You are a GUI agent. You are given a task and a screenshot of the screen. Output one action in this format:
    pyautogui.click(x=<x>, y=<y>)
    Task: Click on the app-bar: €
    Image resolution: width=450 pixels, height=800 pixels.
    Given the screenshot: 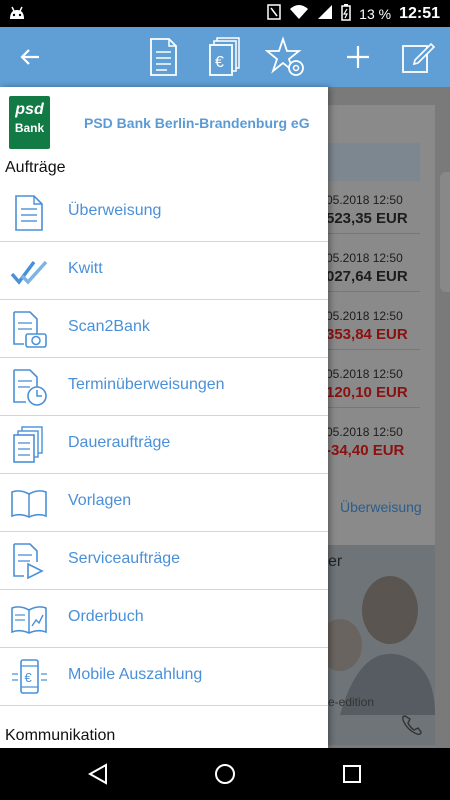 What is the action you would take?
    pyautogui.click(x=225, y=57)
    